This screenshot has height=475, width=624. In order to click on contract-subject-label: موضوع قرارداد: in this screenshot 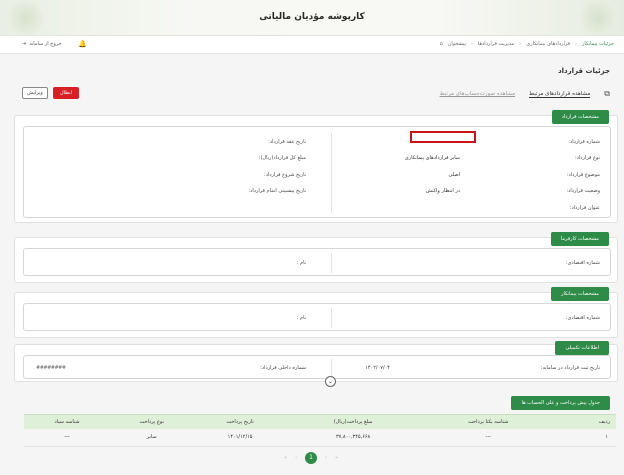, I will do `click(583, 175)`.